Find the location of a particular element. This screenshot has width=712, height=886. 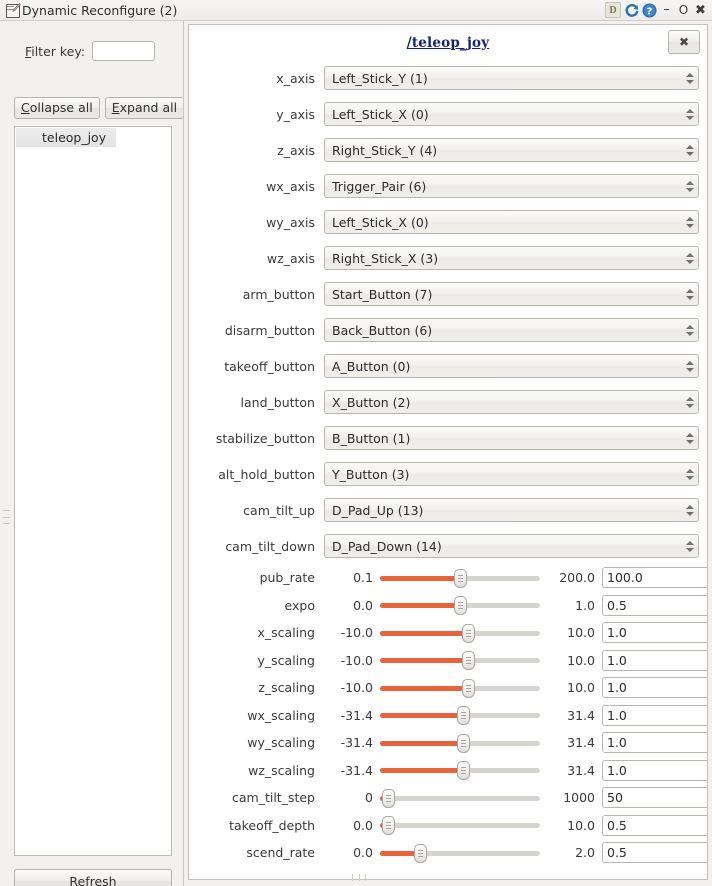

param-row-z-axis: z_axis Right_Stick_Y (4) is located at coordinates (448, 150).